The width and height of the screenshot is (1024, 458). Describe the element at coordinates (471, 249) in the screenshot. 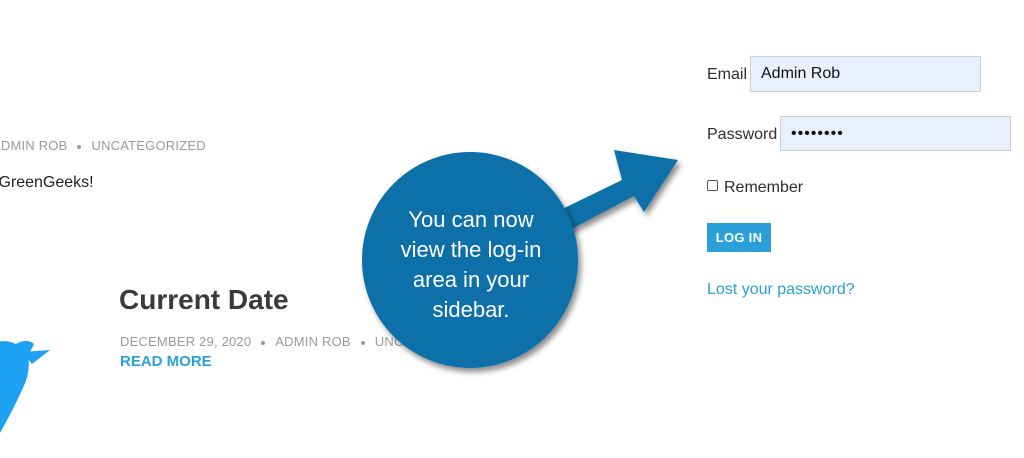

I see `callout-line: view the log-in` at that location.